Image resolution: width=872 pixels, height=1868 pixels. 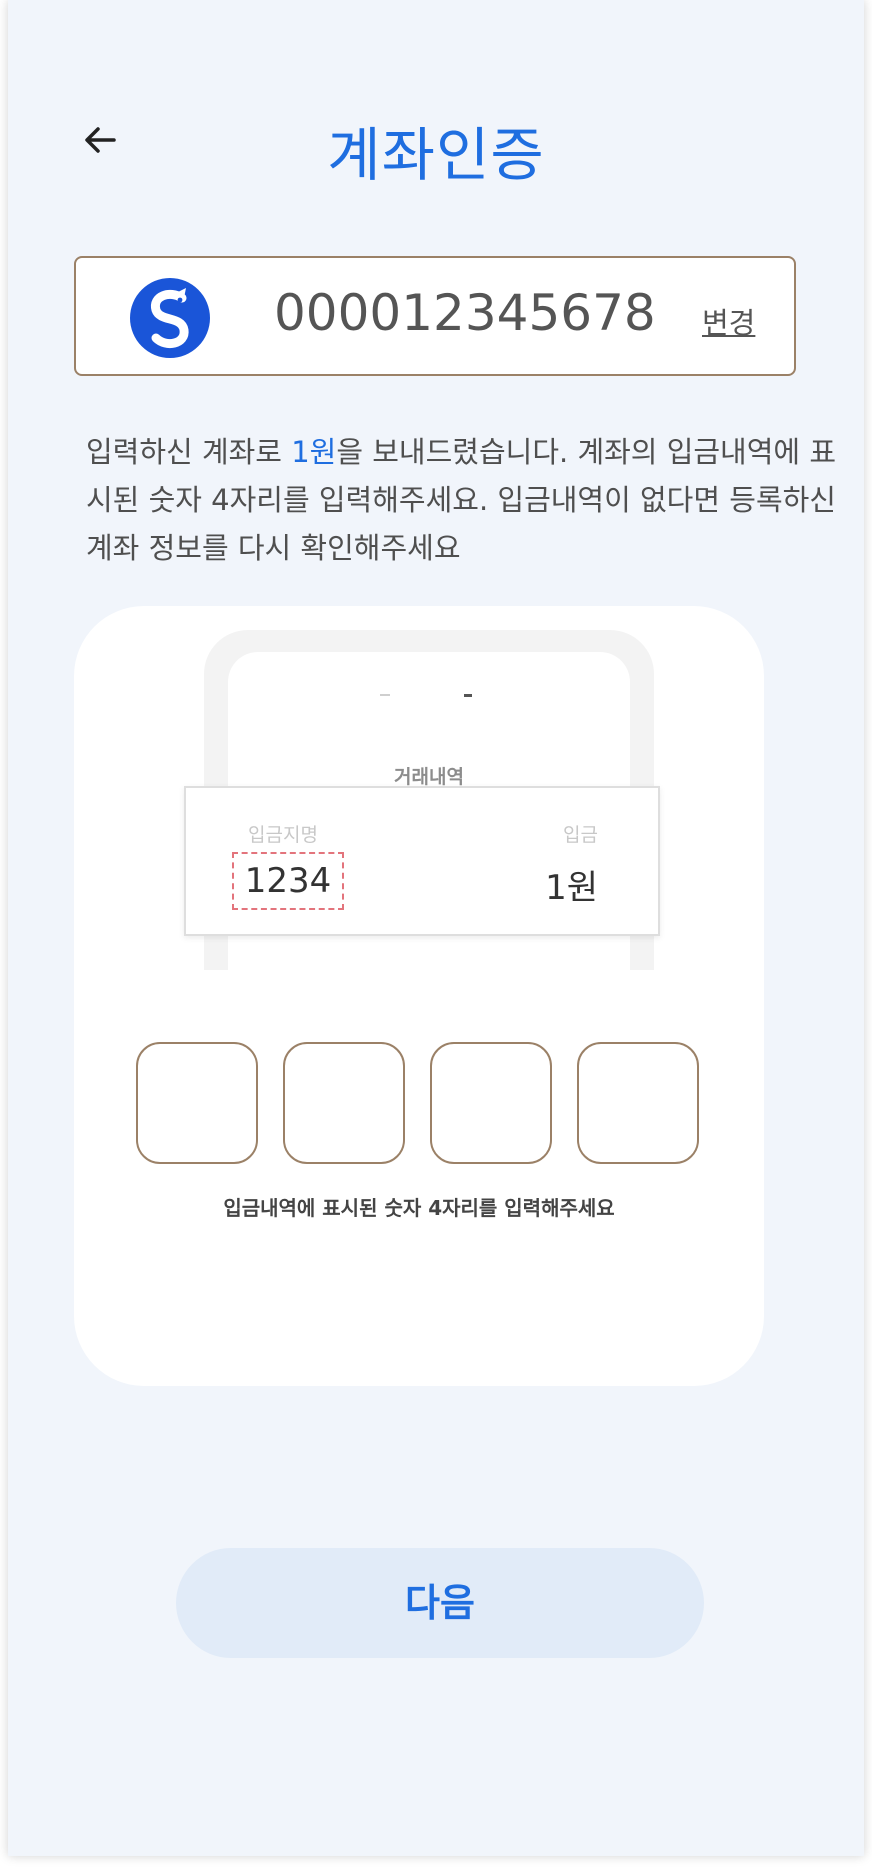 I want to click on code-hint: 입금내역에 표시된 숫자 4자리를 입력해주세요, so click(x=419, y=1208).